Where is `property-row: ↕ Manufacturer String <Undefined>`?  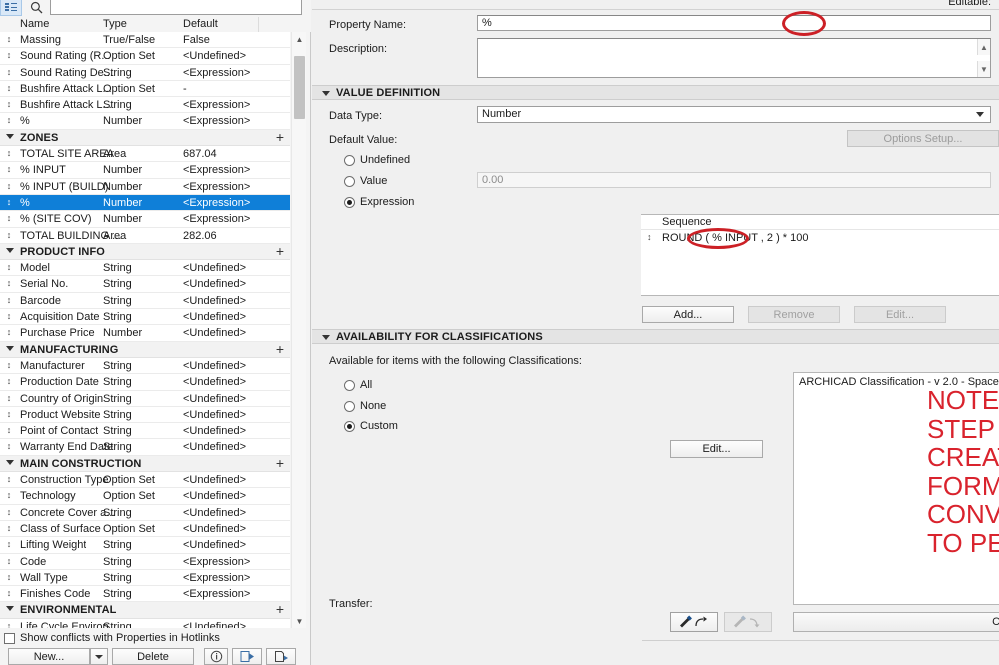 property-row: ↕ Manufacturer String <Undefined> is located at coordinates (145, 366).